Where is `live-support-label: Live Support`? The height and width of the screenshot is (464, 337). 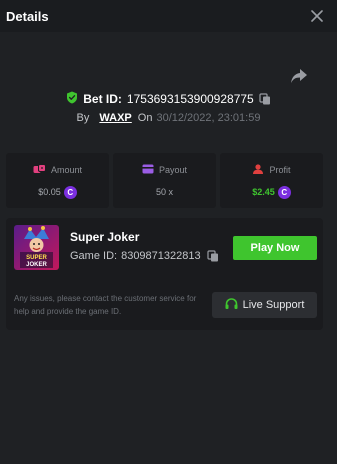 live-support-label: Live Support is located at coordinates (273, 305).